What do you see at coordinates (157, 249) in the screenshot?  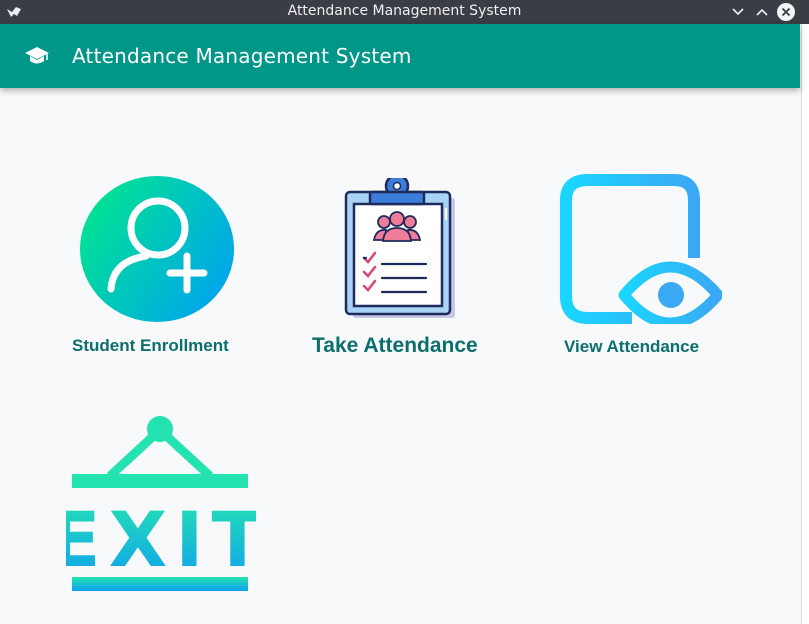 I see `add-user-icon` at bounding box center [157, 249].